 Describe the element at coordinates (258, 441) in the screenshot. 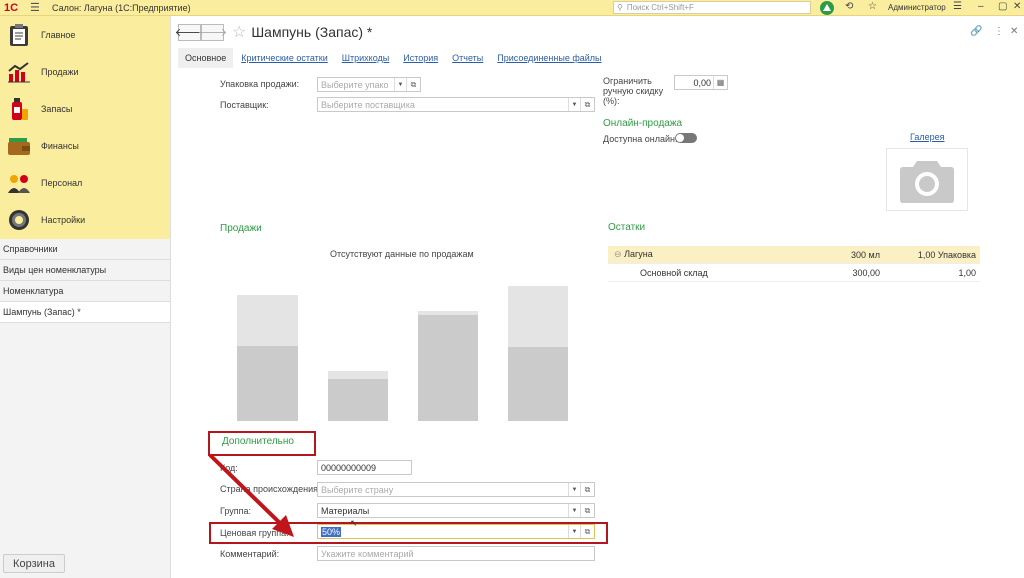

I see `additional-header: Дополнительно` at that location.